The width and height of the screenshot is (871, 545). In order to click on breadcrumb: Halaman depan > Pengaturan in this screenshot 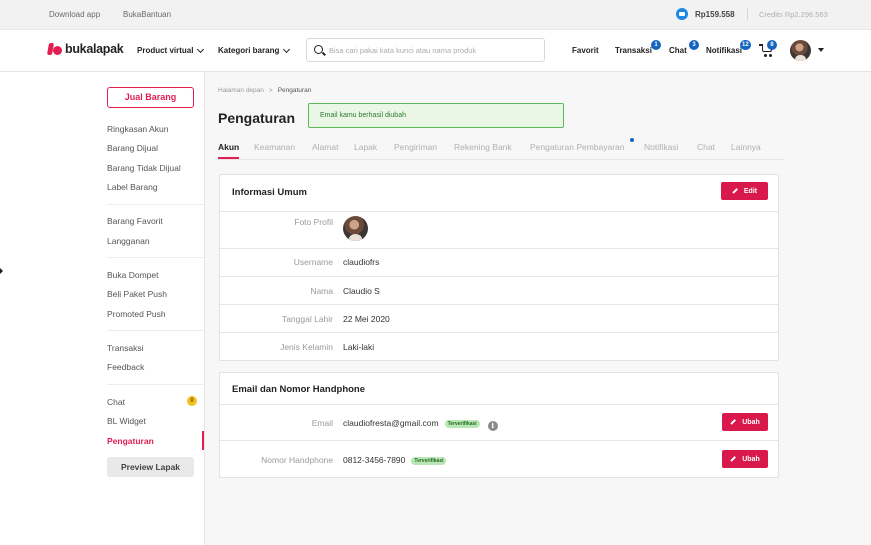, I will do `click(264, 90)`.